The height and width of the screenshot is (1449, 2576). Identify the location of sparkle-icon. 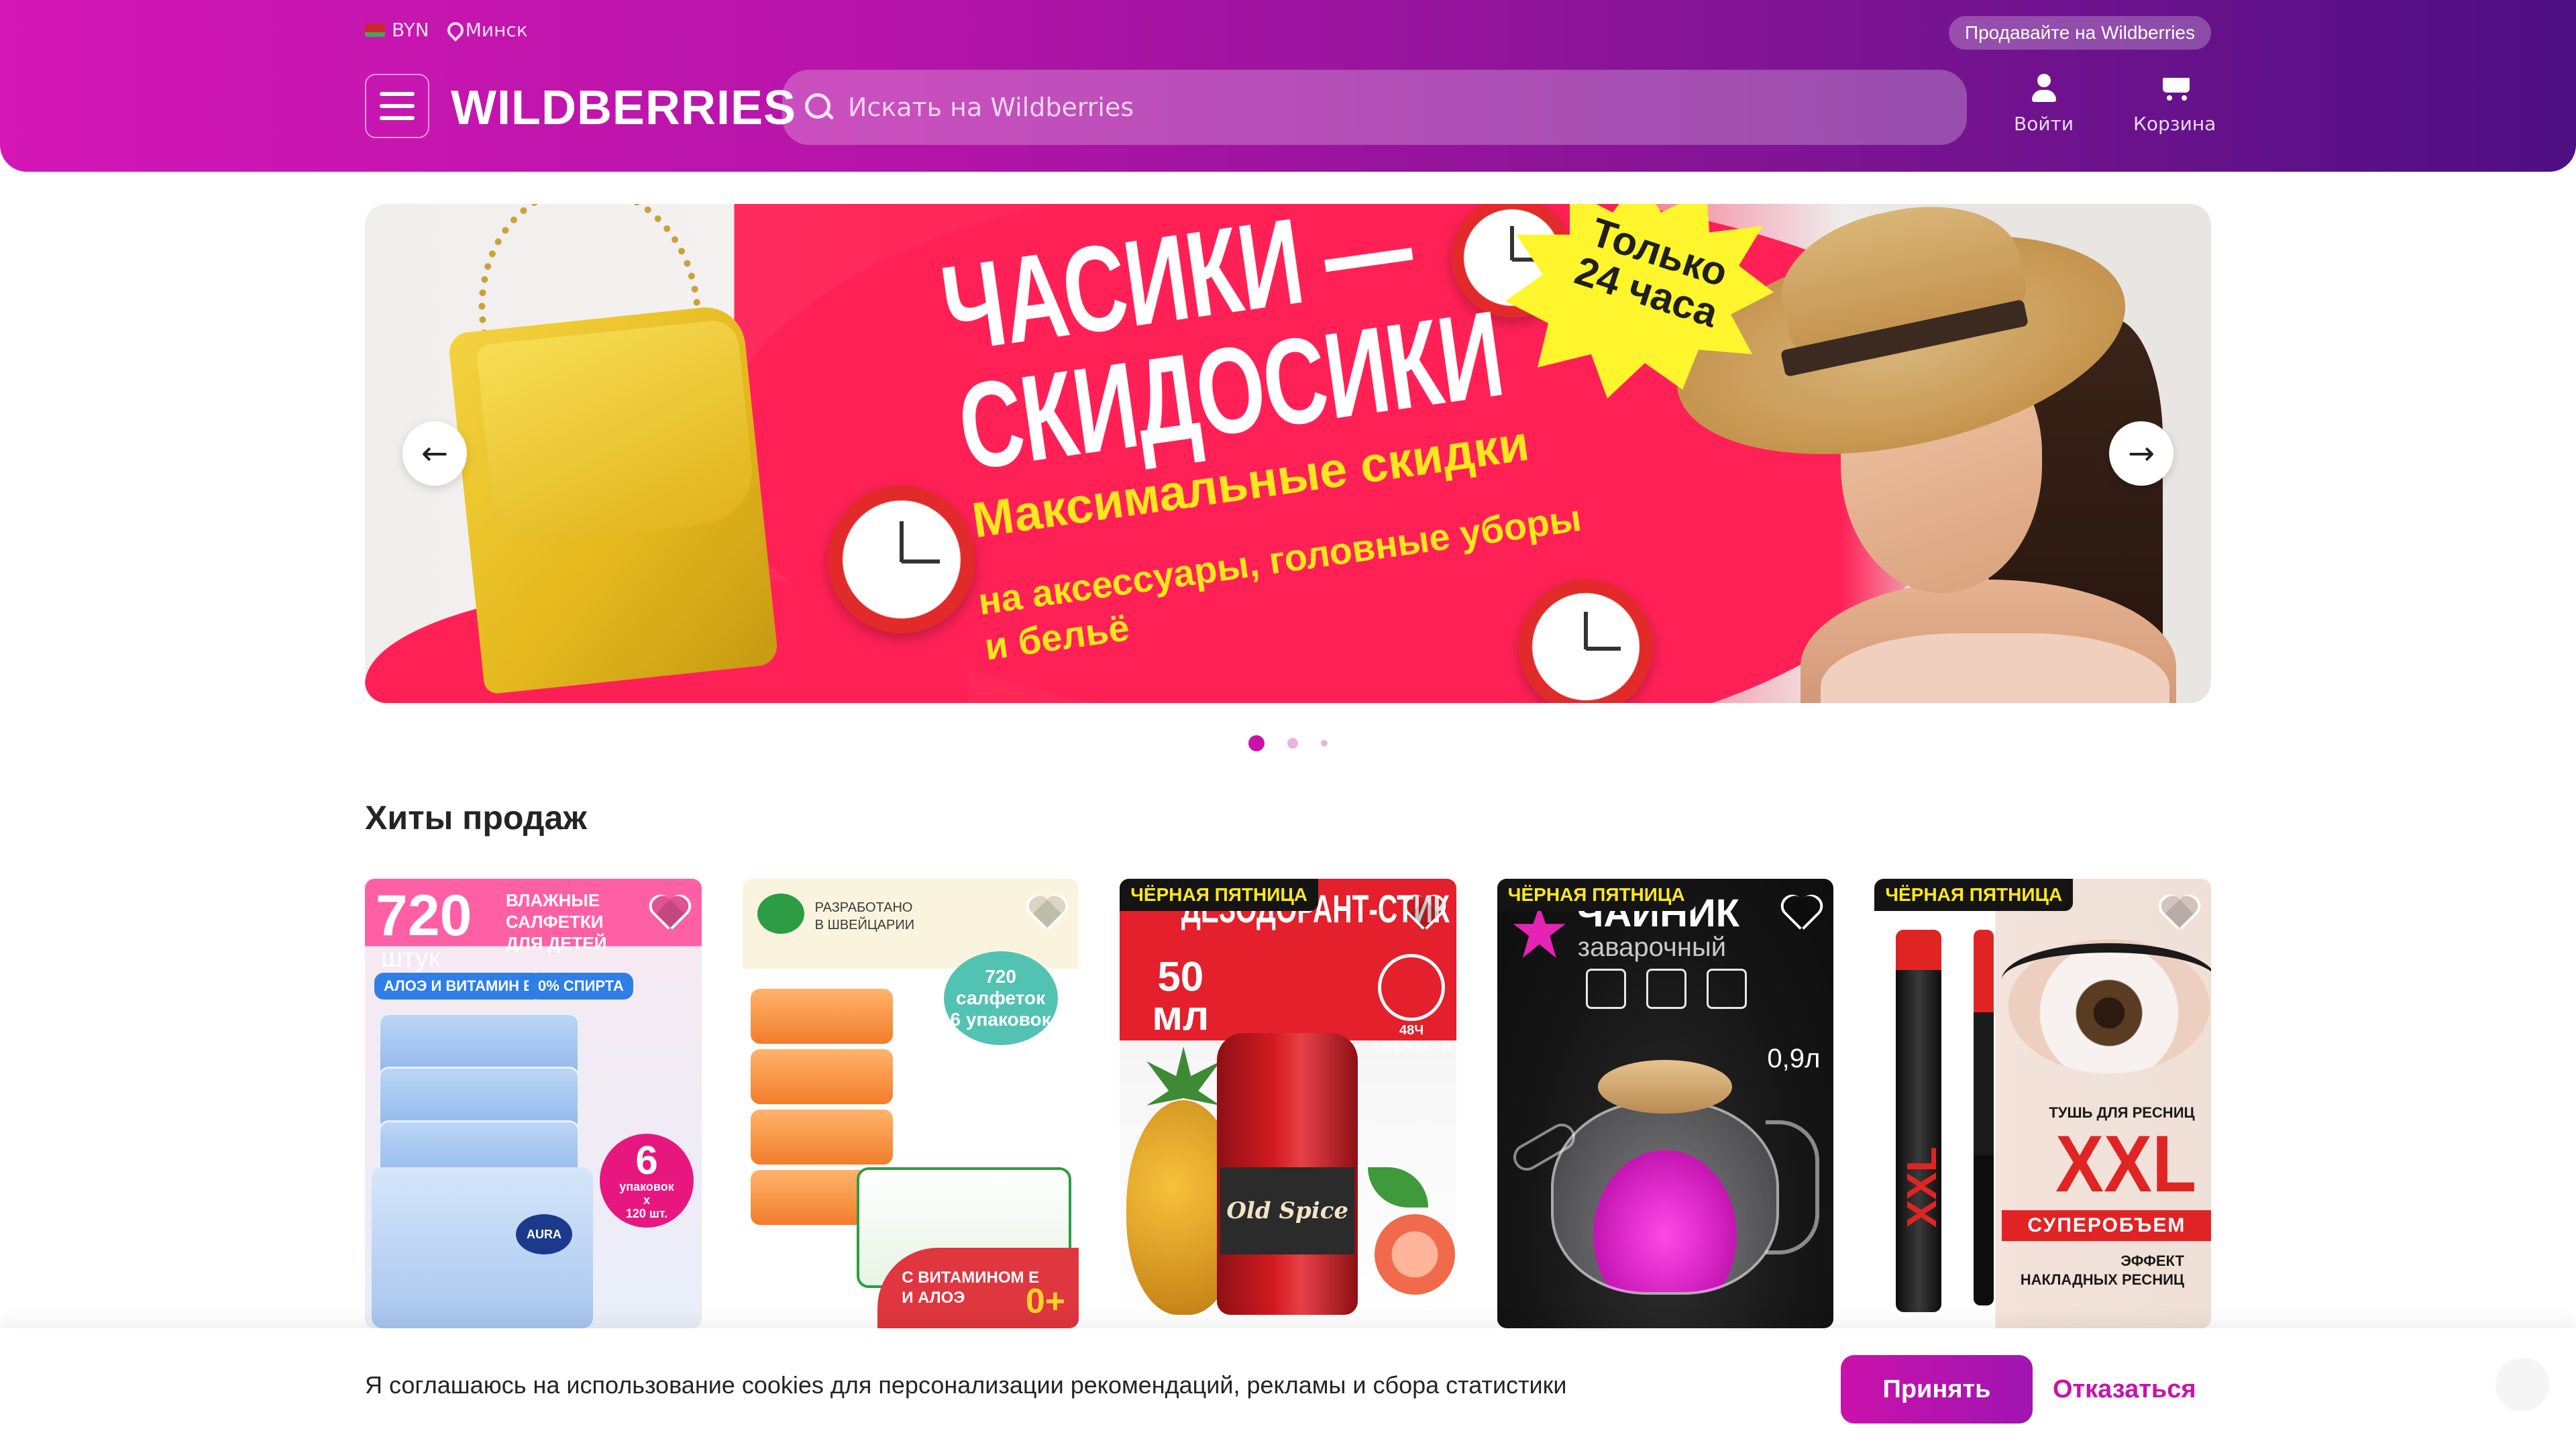
(1726, 989).